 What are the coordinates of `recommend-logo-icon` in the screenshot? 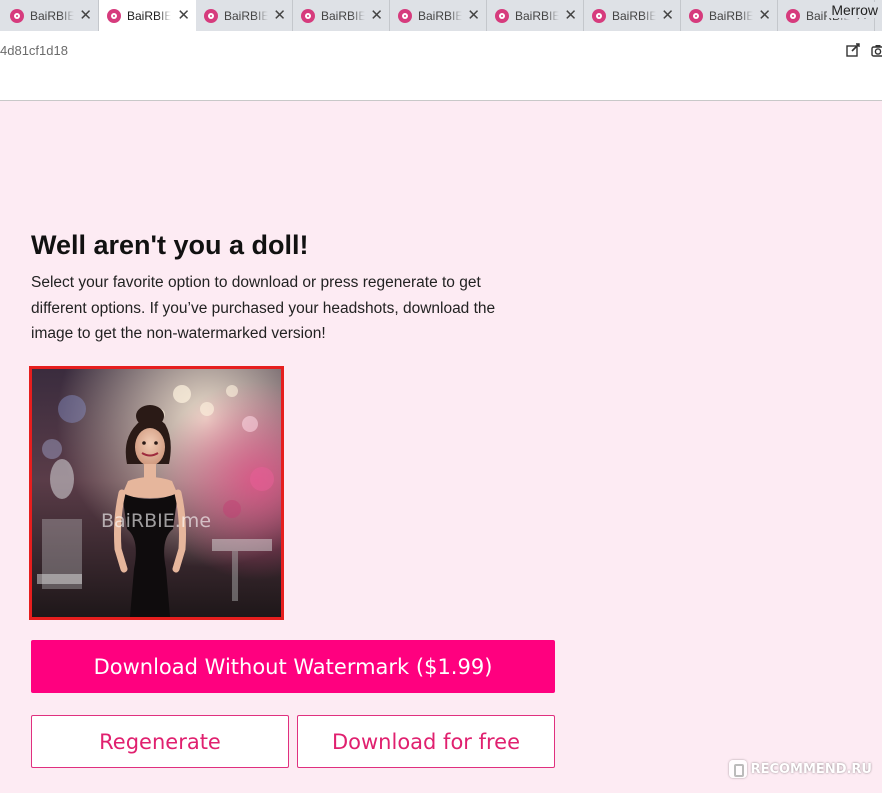 It's located at (737, 769).